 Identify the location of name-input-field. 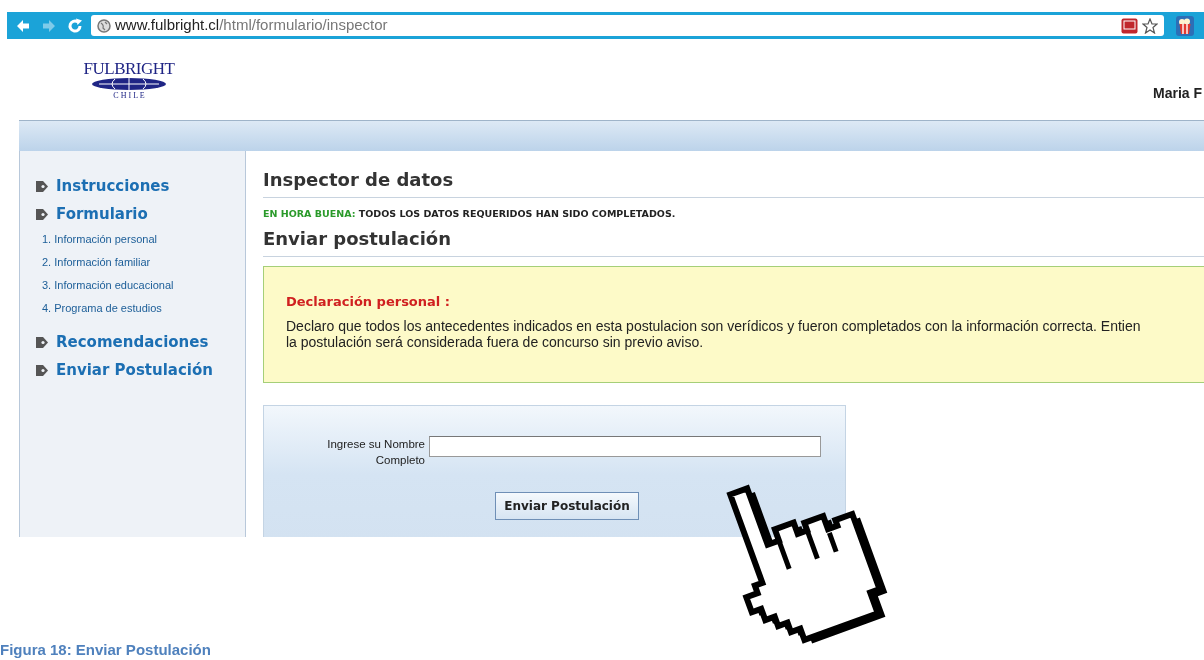
(625, 447).